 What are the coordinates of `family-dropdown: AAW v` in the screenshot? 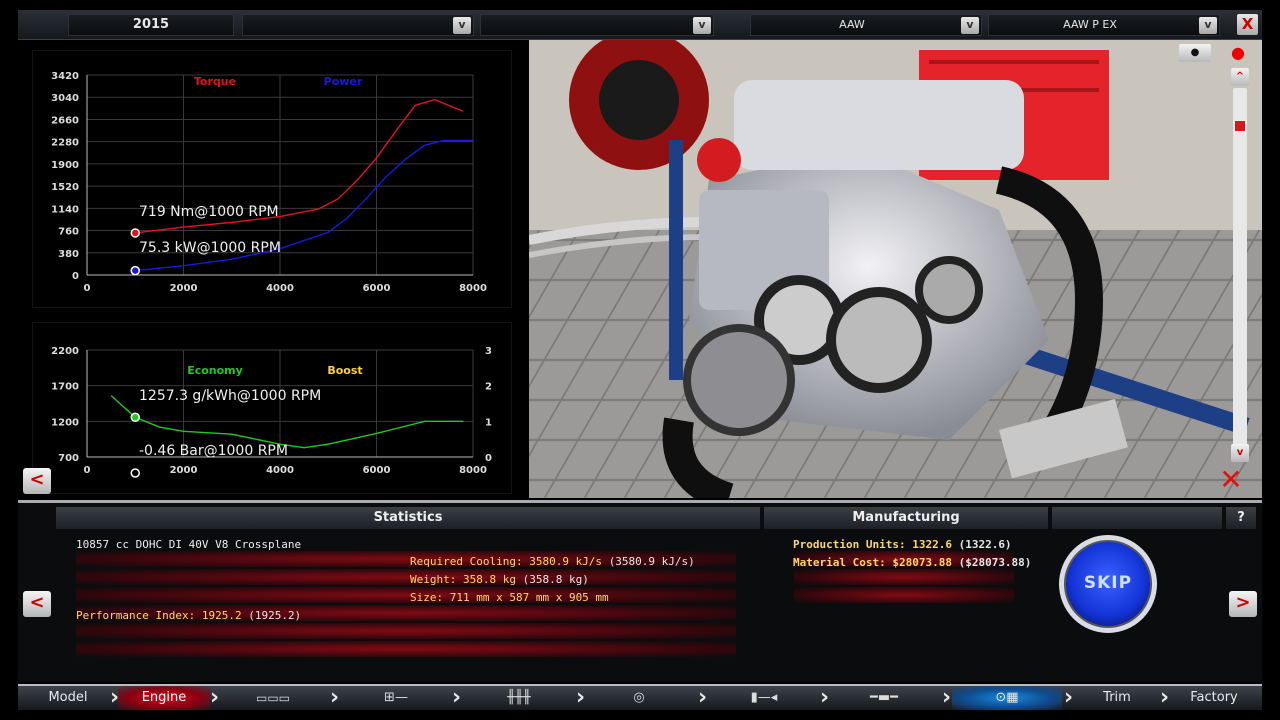 It's located at (866, 25).